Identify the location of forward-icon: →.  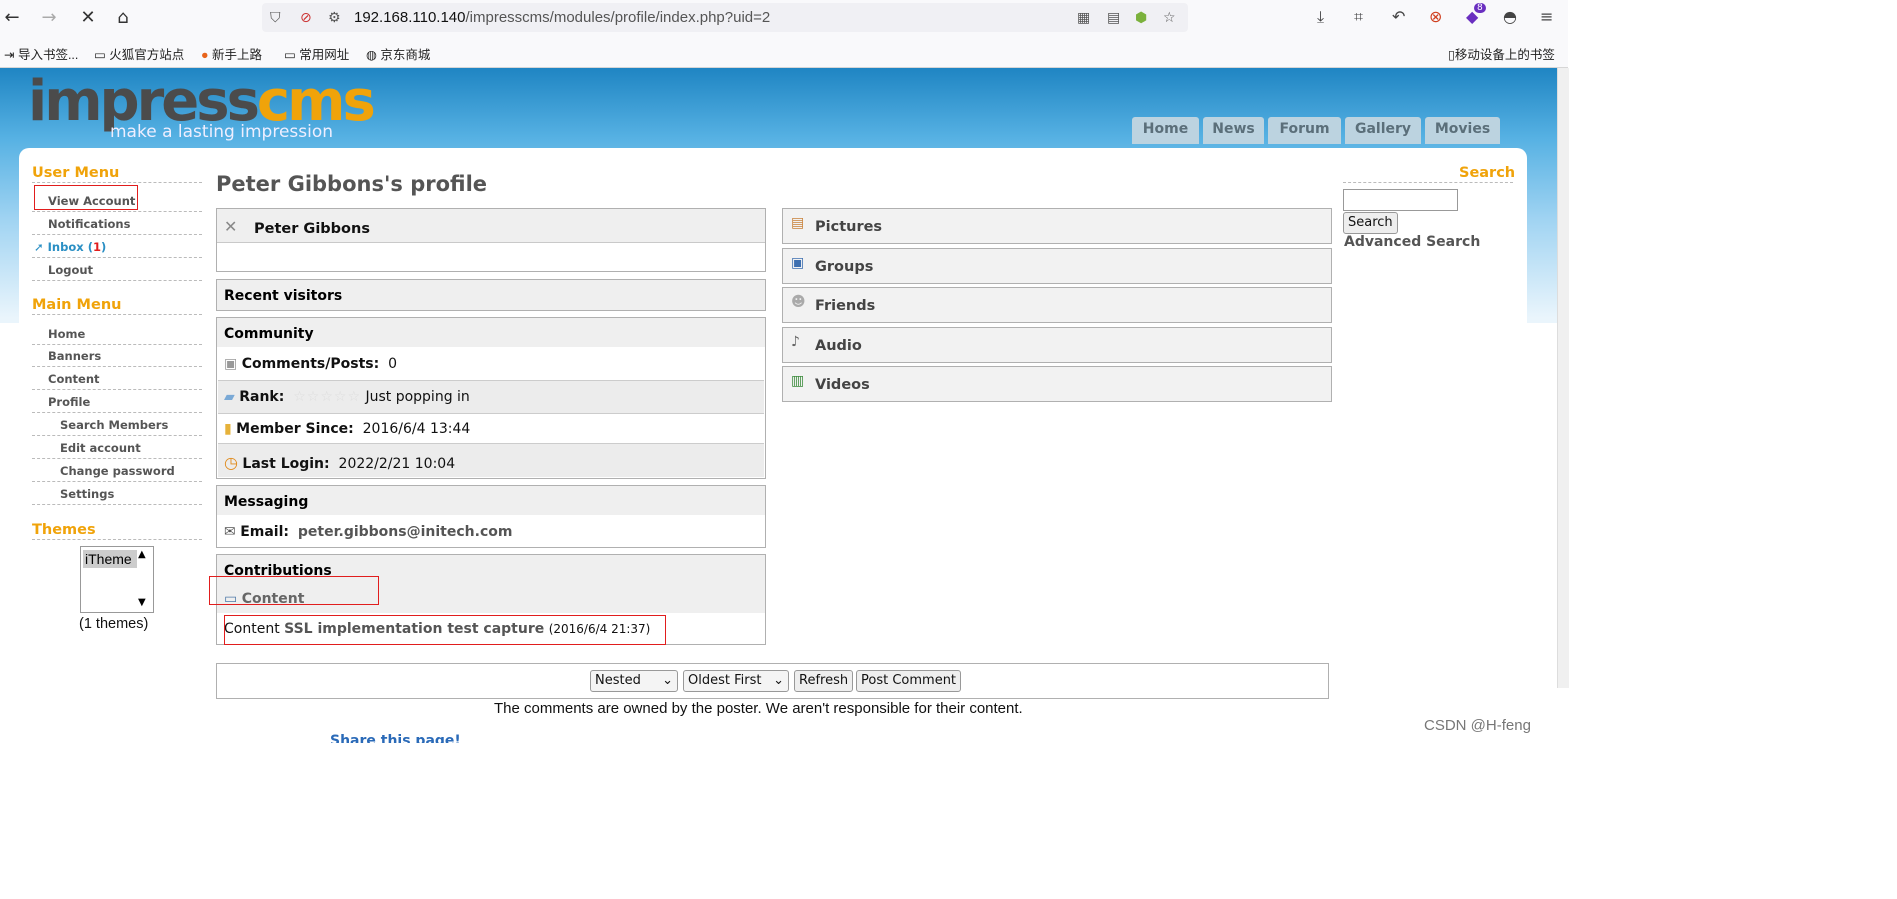
(49, 18).